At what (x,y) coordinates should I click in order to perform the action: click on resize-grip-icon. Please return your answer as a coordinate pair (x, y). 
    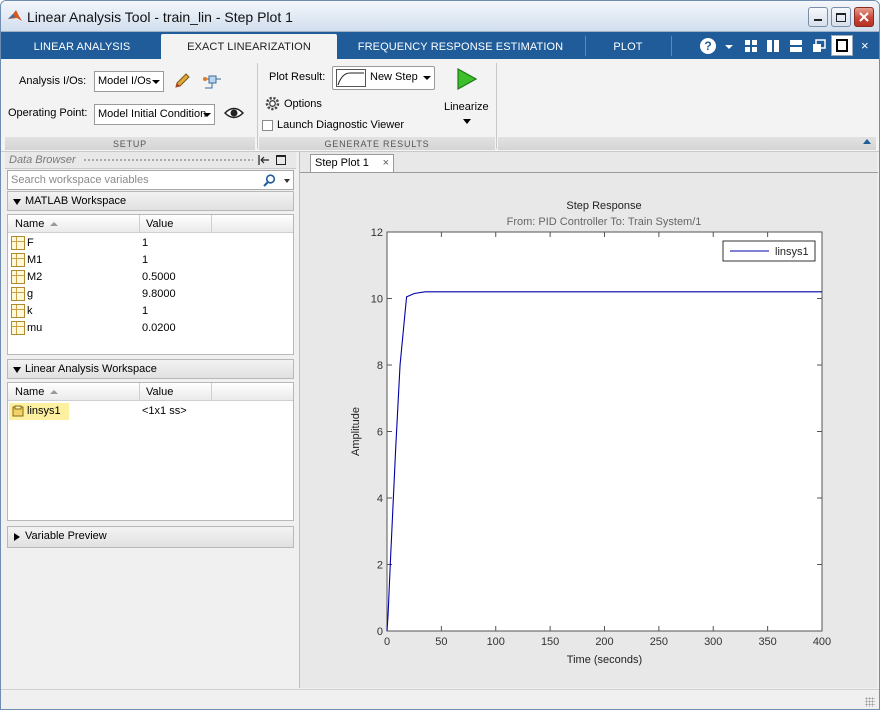
    Looking at the image, I should click on (870, 702).